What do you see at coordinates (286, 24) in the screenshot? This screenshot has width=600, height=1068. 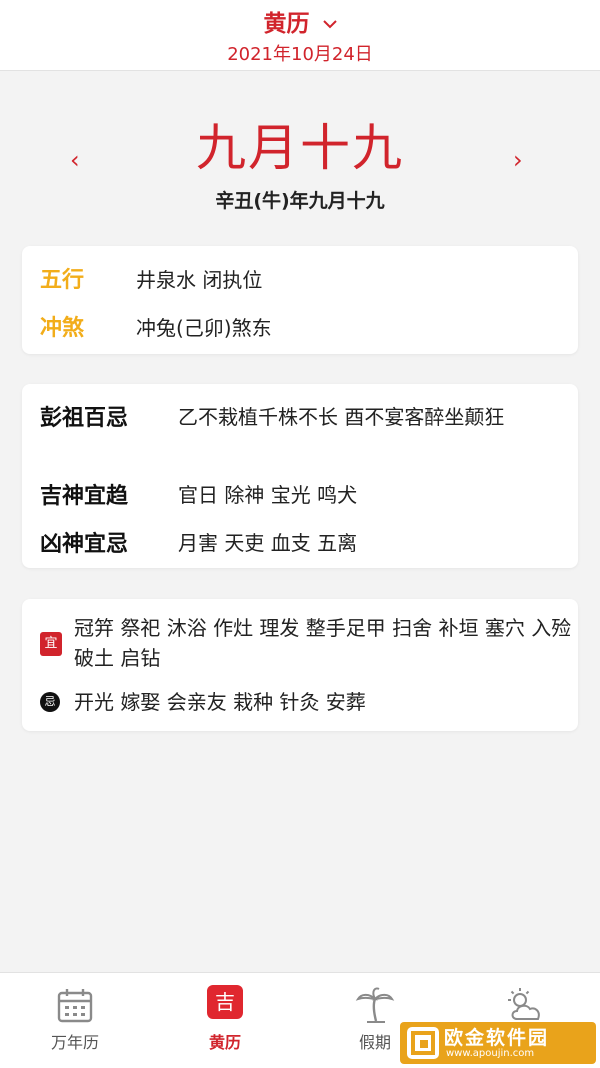 I see `page-title: 黄历` at bounding box center [286, 24].